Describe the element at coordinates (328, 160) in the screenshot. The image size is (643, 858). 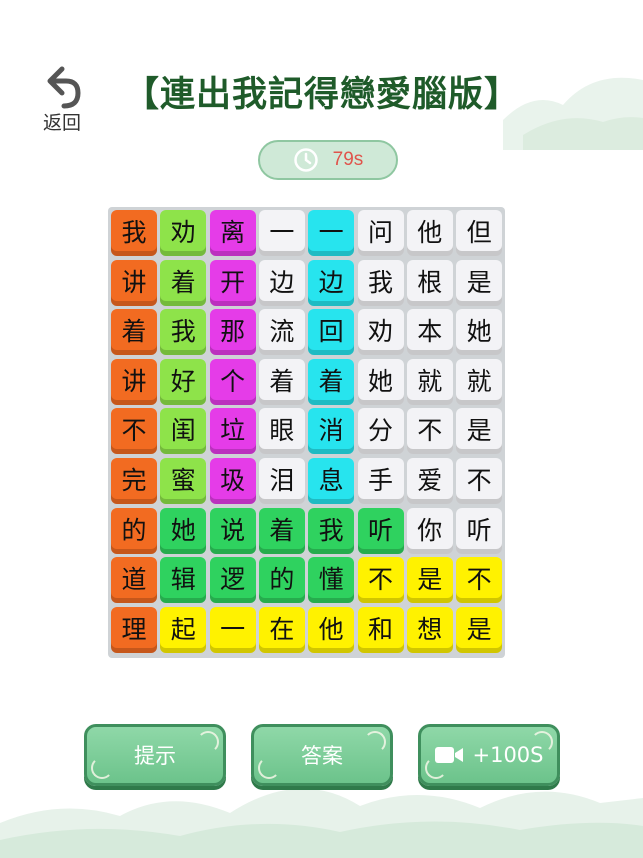
I see `timer-badge: 79s` at that location.